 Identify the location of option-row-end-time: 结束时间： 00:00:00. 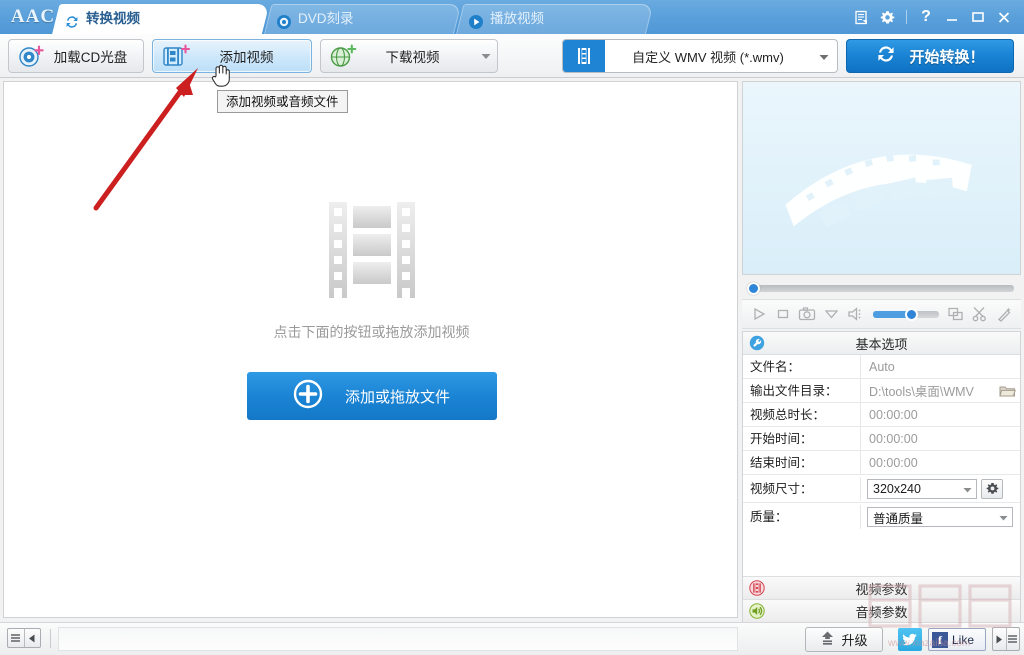
(881, 462).